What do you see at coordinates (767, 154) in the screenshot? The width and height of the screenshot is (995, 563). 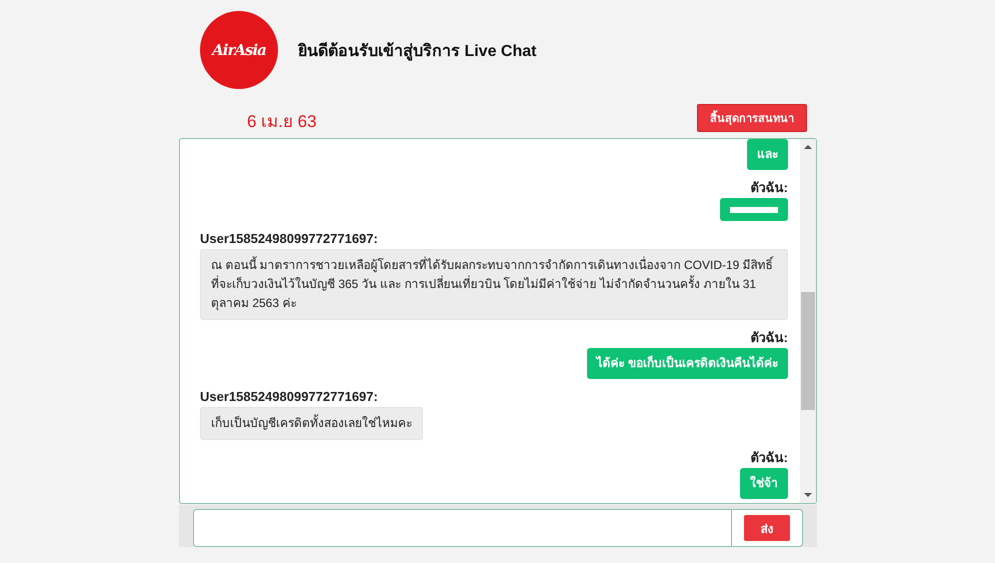 I see `message-bubble: และ` at bounding box center [767, 154].